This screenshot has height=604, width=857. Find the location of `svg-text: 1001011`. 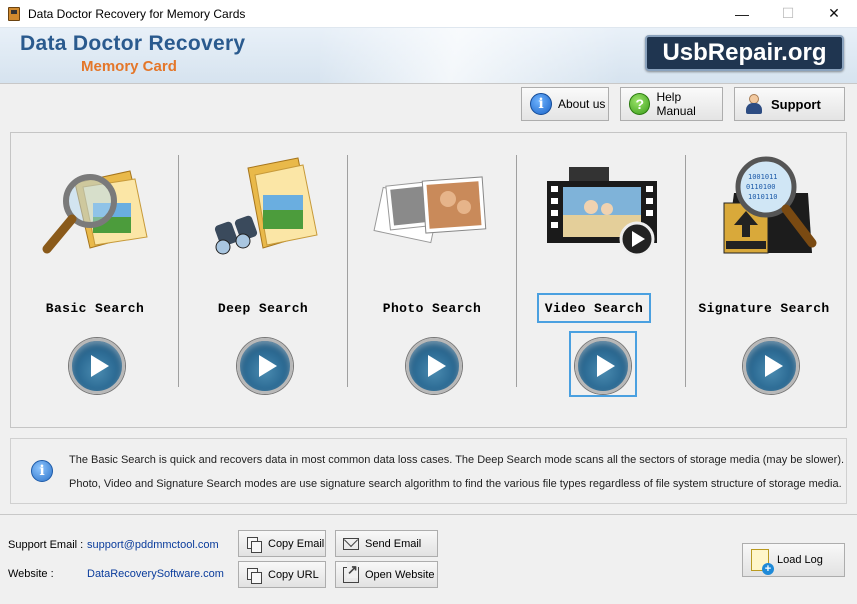

svg-text: 1001011 is located at coordinates (763, 177).